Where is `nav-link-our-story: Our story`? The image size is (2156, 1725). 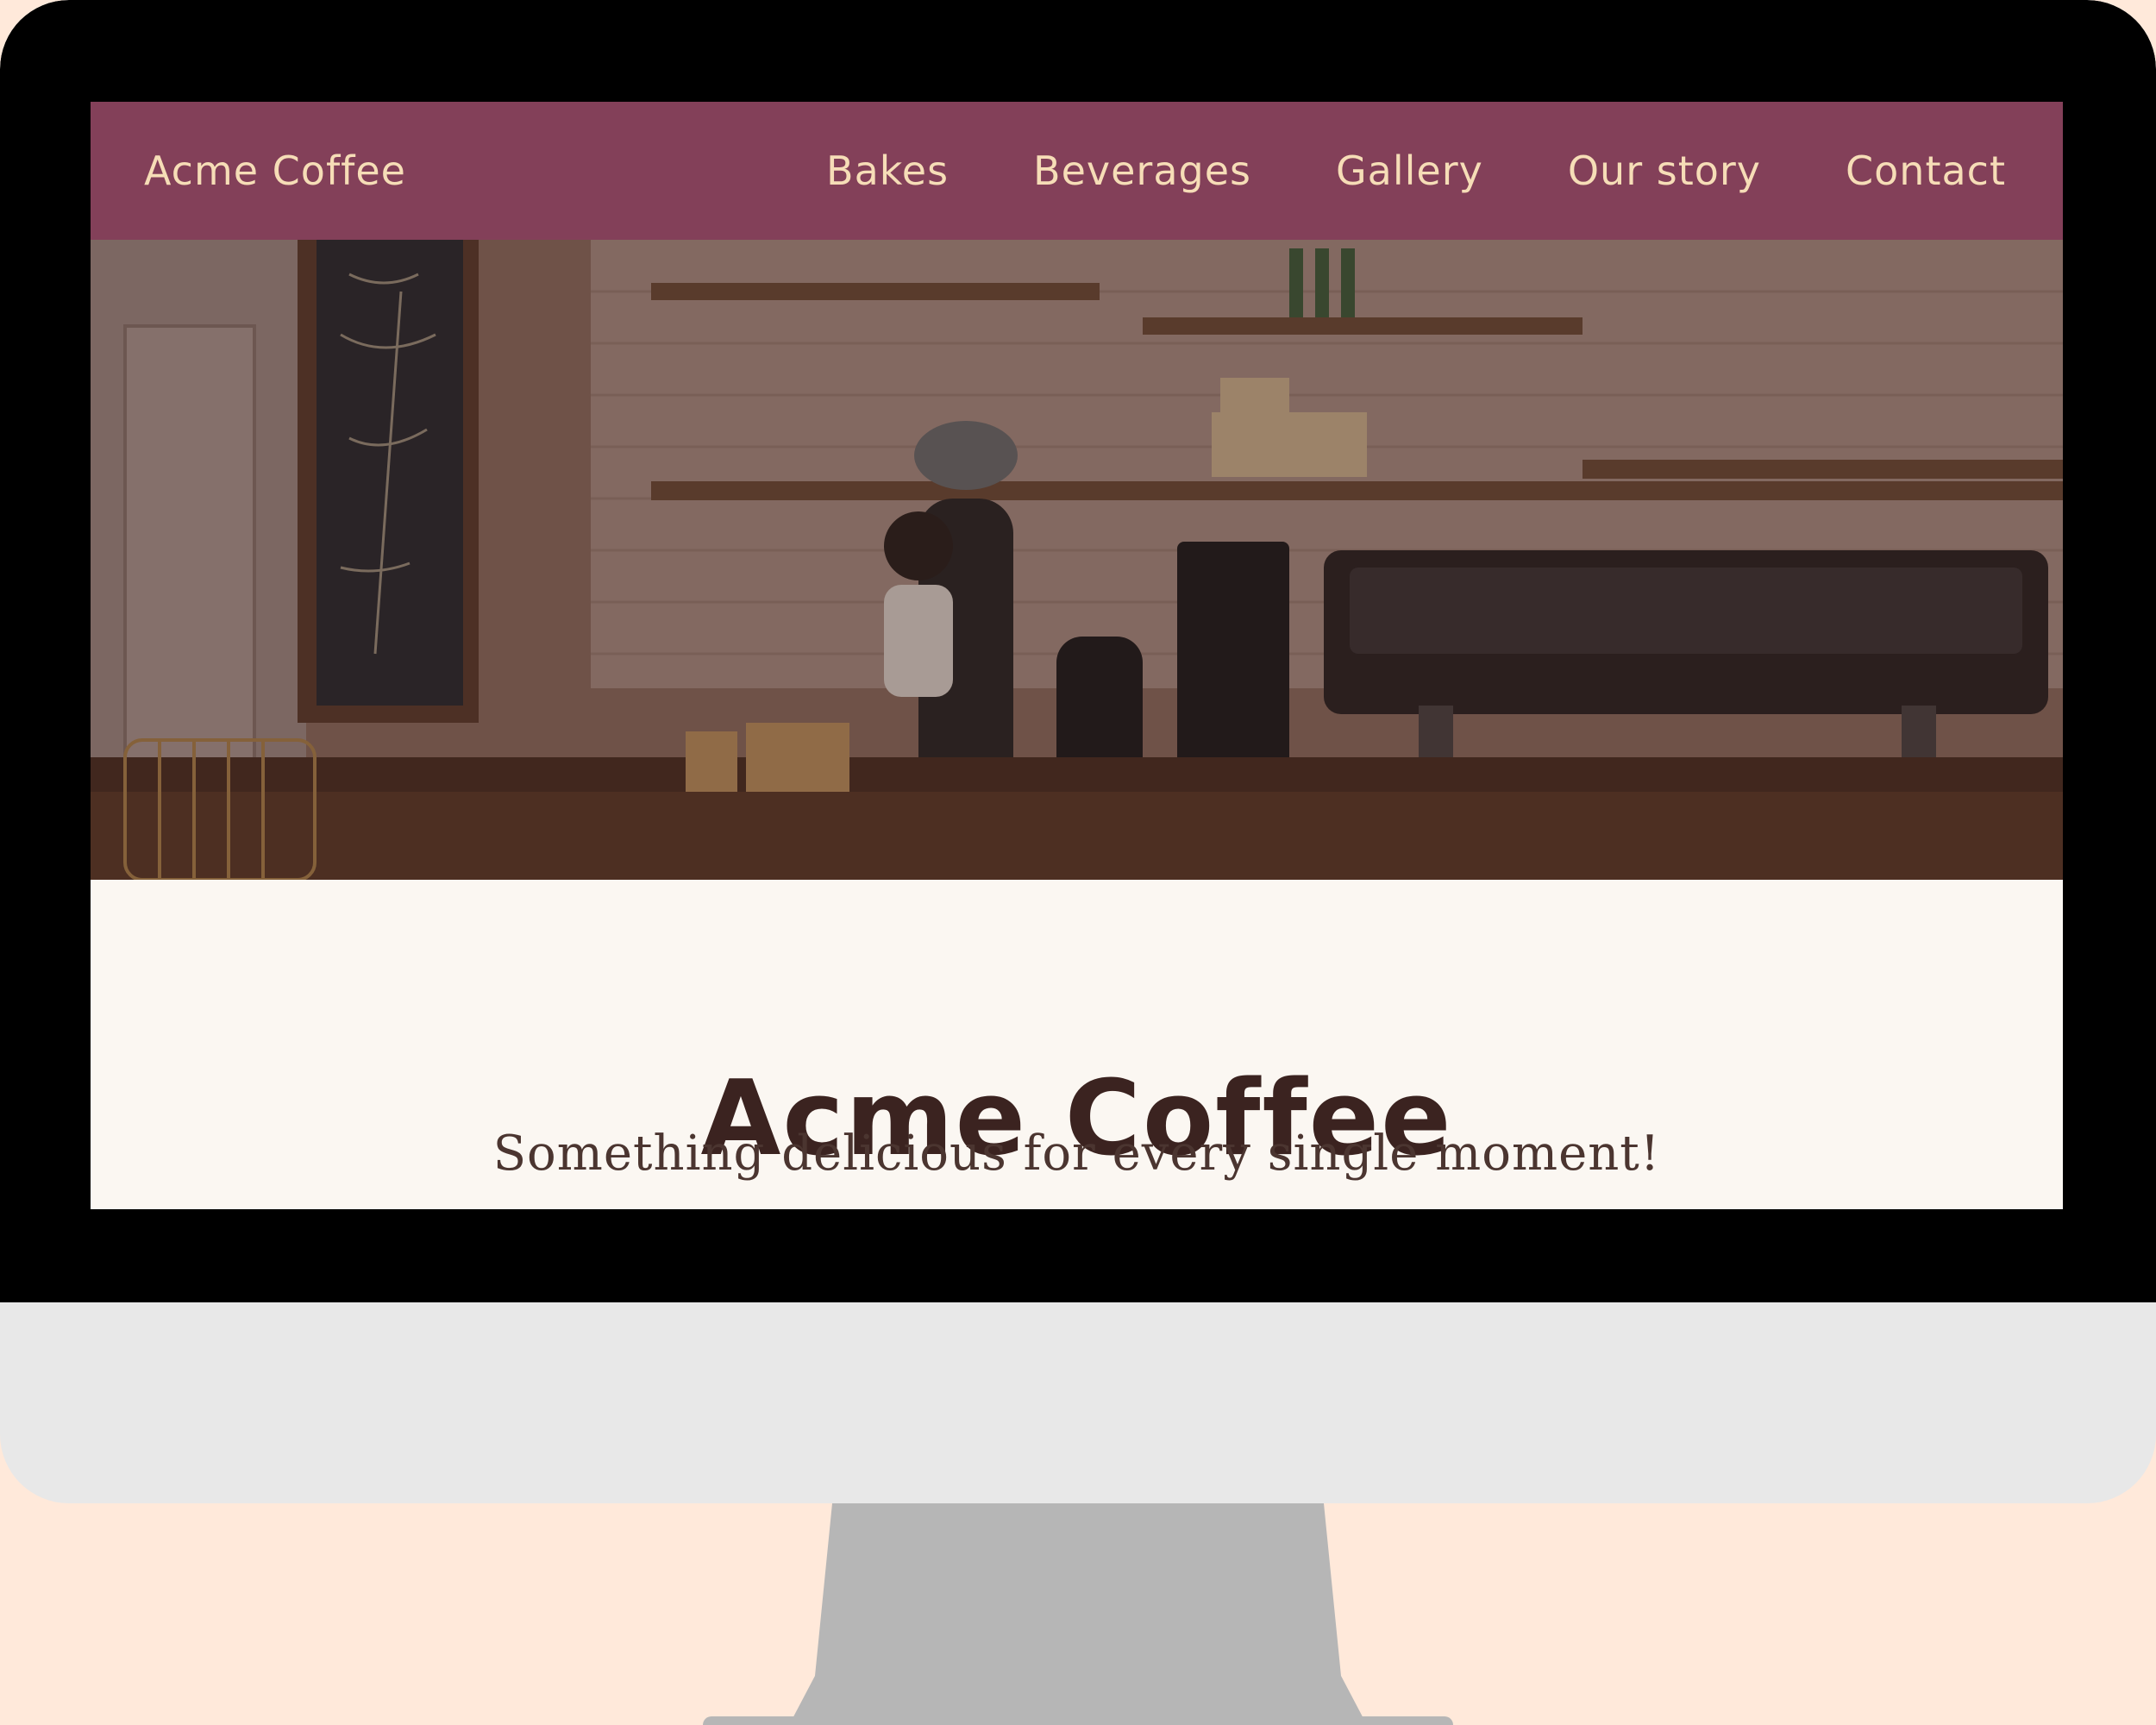
nav-link-our-story: Our story is located at coordinates (1664, 171).